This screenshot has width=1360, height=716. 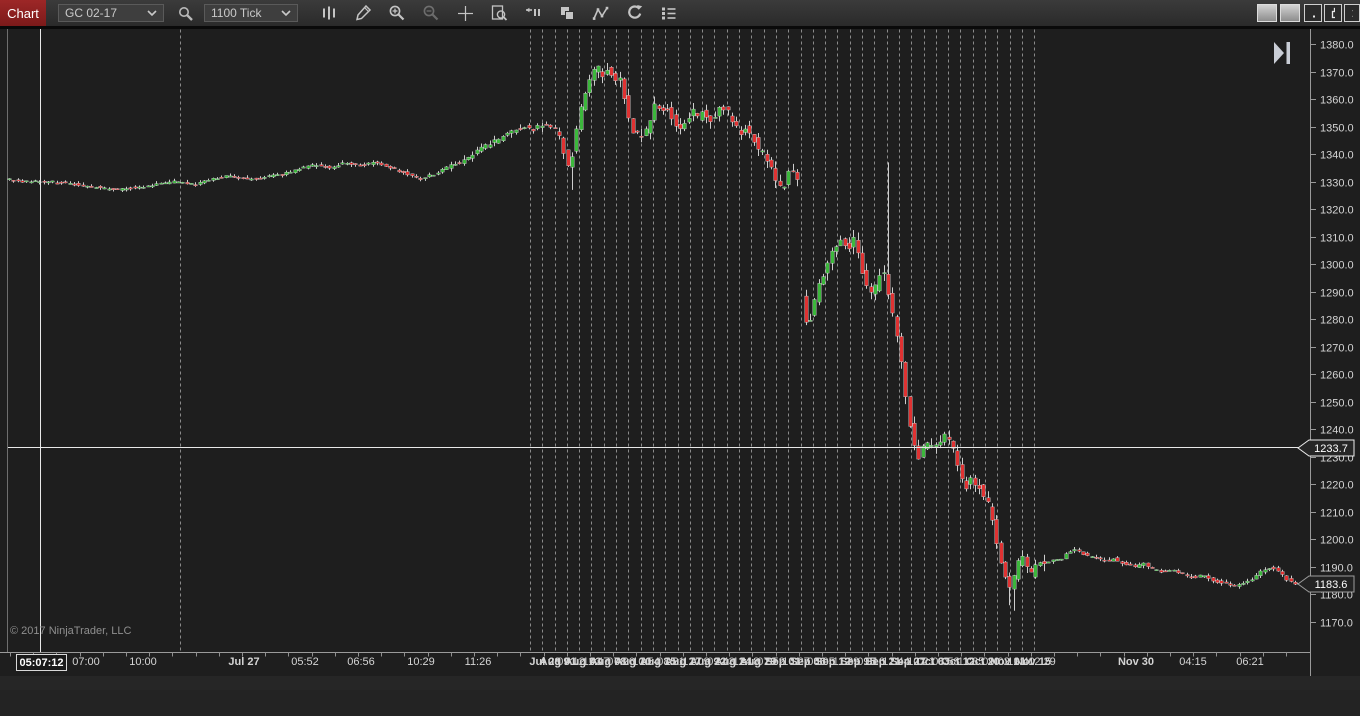 I want to click on search-icon, so click(x=185, y=13).